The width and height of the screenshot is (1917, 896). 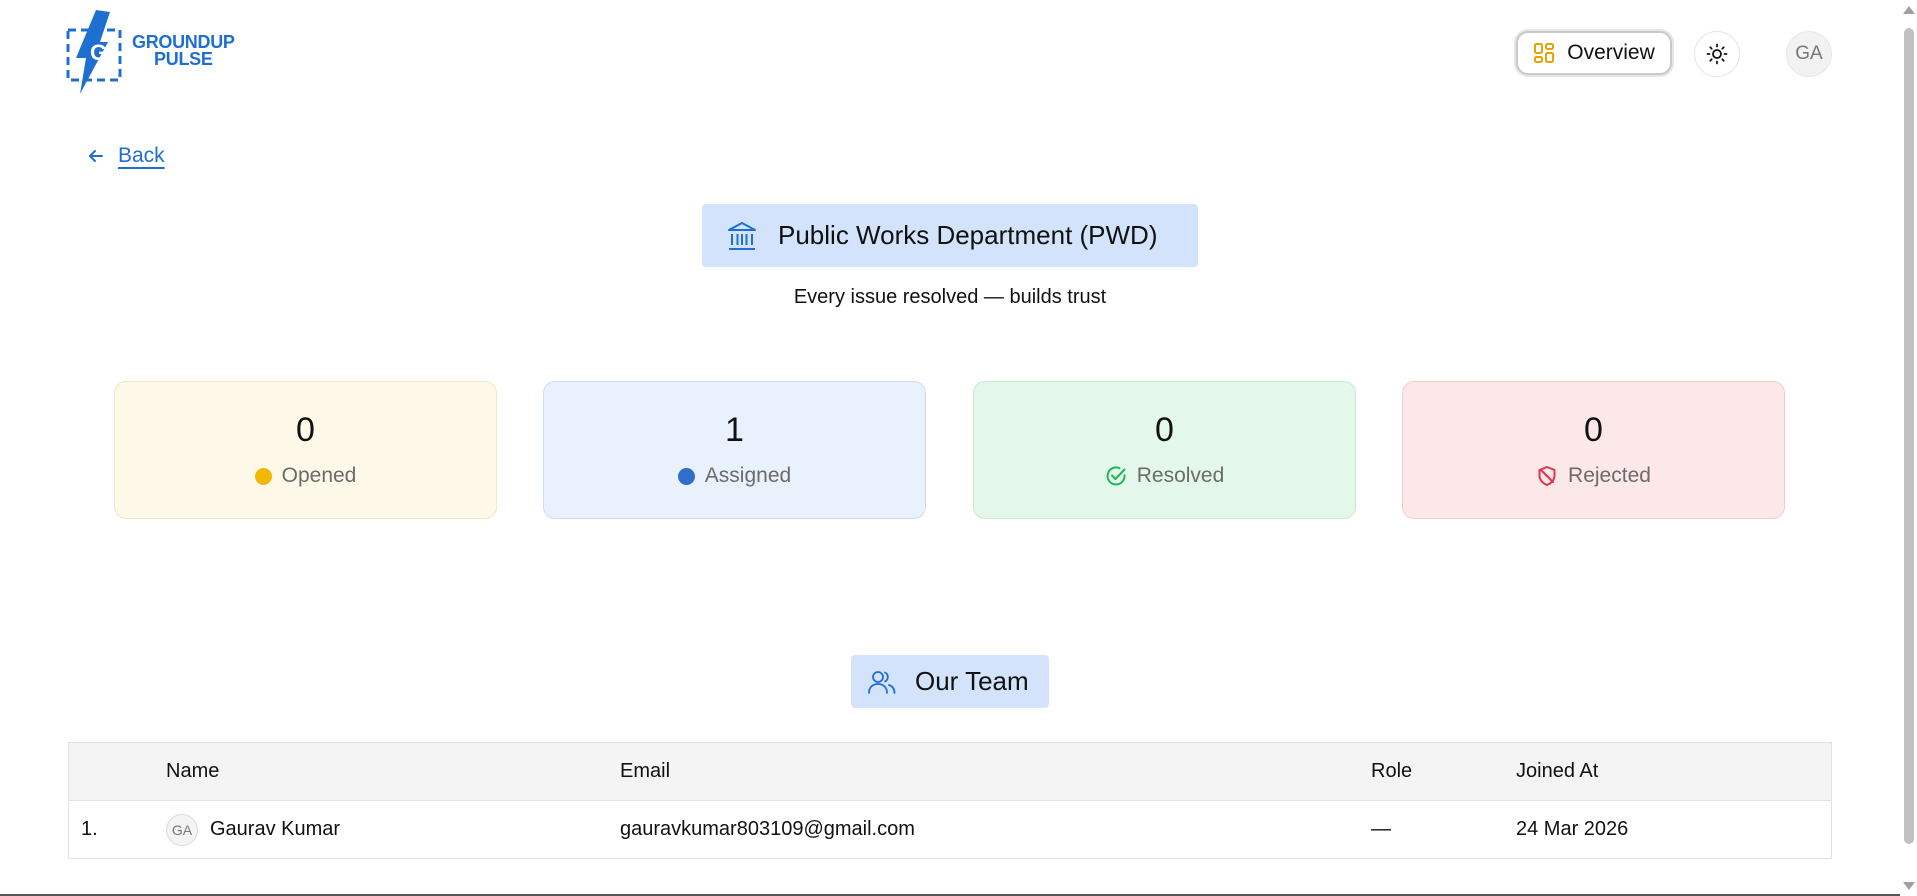 What do you see at coordinates (1547, 476) in the screenshot?
I see `shield-off-icon` at bounding box center [1547, 476].